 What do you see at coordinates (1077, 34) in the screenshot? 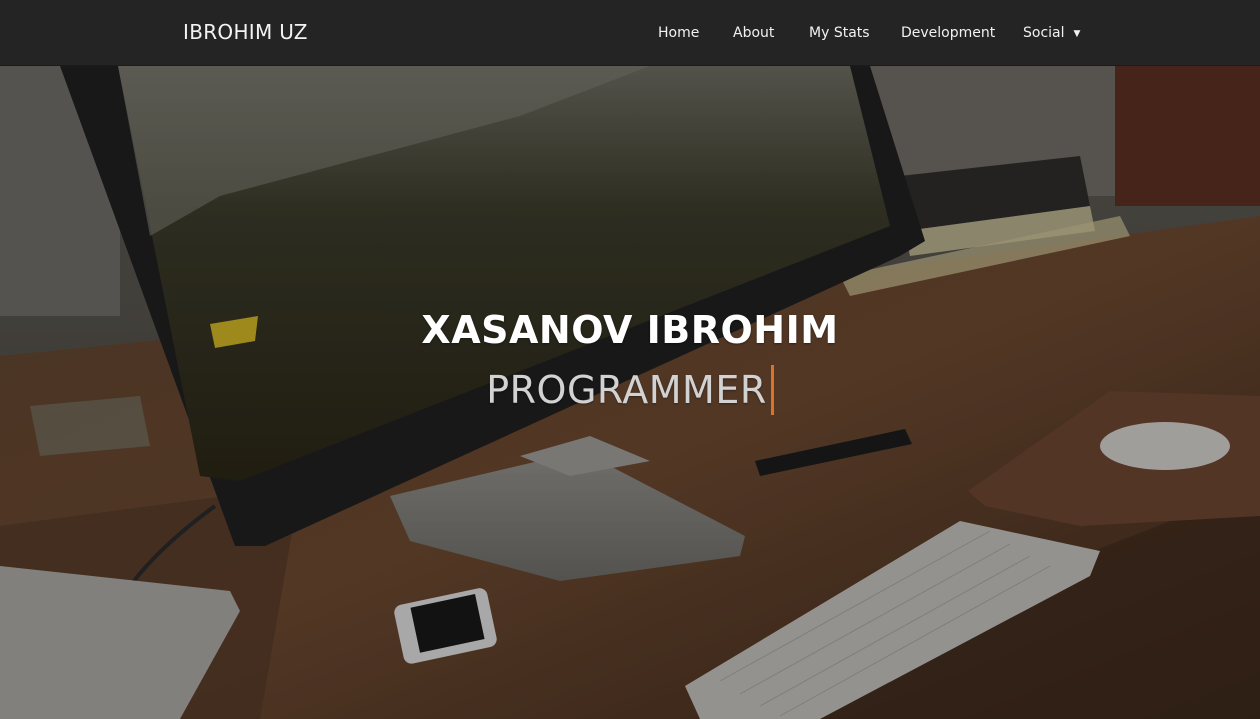
I see `caret-down-icon: ▼` at bounding box center [1077, 34].